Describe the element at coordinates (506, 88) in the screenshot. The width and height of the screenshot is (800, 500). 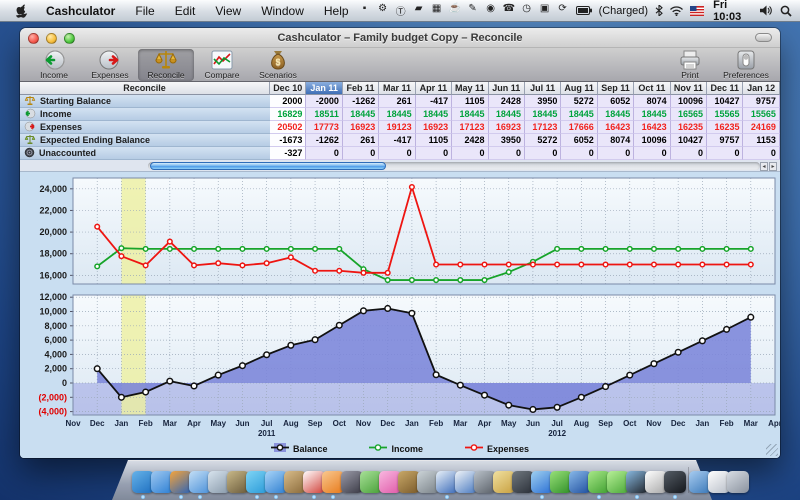
I see `column-header-jun-11: Jun 11` at that location.